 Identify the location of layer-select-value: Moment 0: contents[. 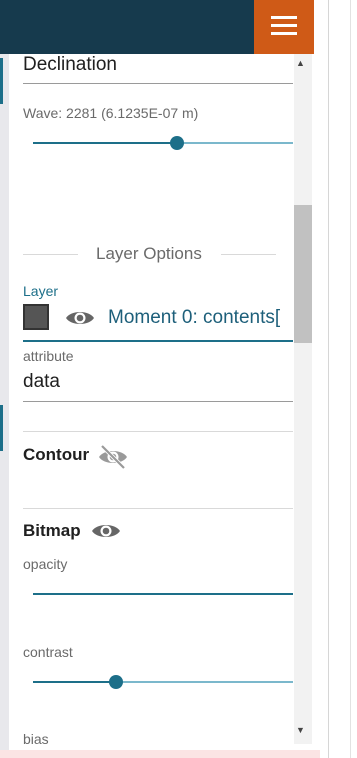
(194, 318).